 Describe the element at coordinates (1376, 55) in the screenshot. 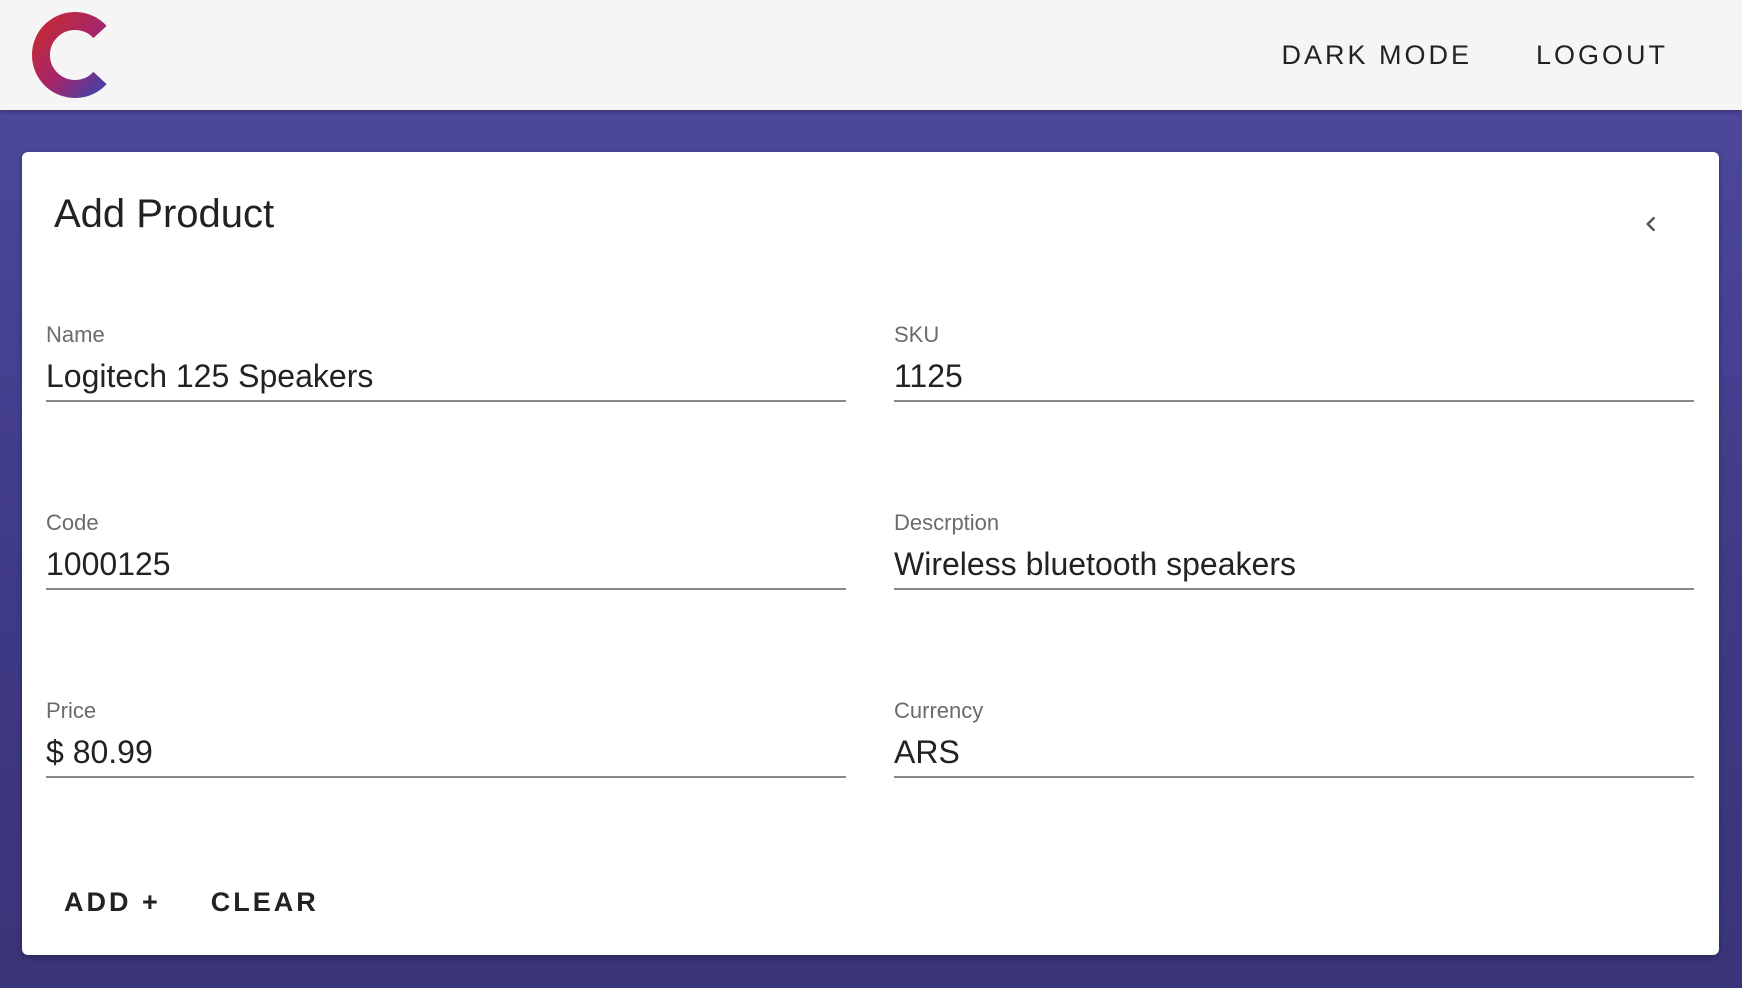

I see `dark-mode-button: DARK MODE` at that location.